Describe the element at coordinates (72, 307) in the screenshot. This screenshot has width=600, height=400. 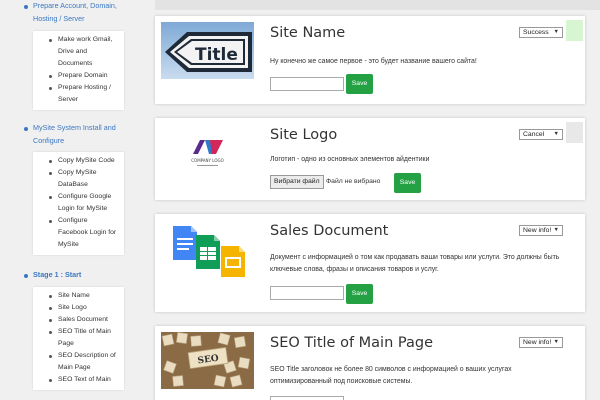
I see `sidebar-item-label: Site Logo` at that location.